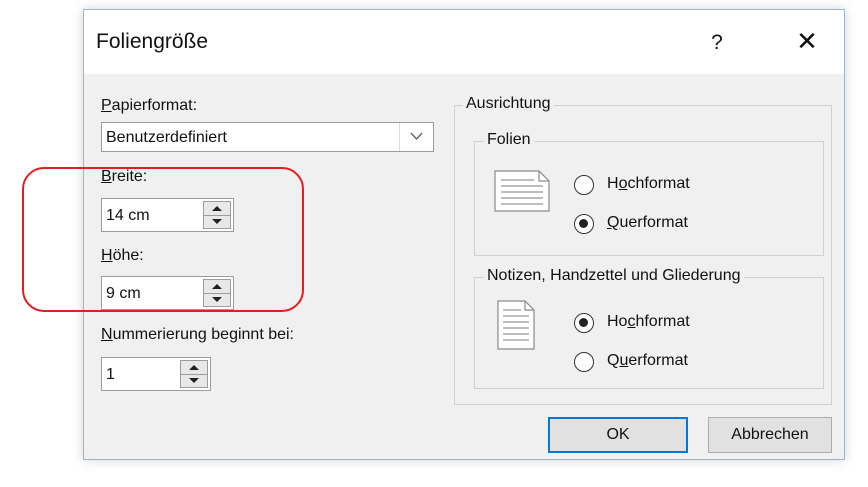 The image size is (868, 487). Describe the element at coordinates (464, 42) in the screenshot. I see `title-bar: Foliengröße ? ✕` at that location.